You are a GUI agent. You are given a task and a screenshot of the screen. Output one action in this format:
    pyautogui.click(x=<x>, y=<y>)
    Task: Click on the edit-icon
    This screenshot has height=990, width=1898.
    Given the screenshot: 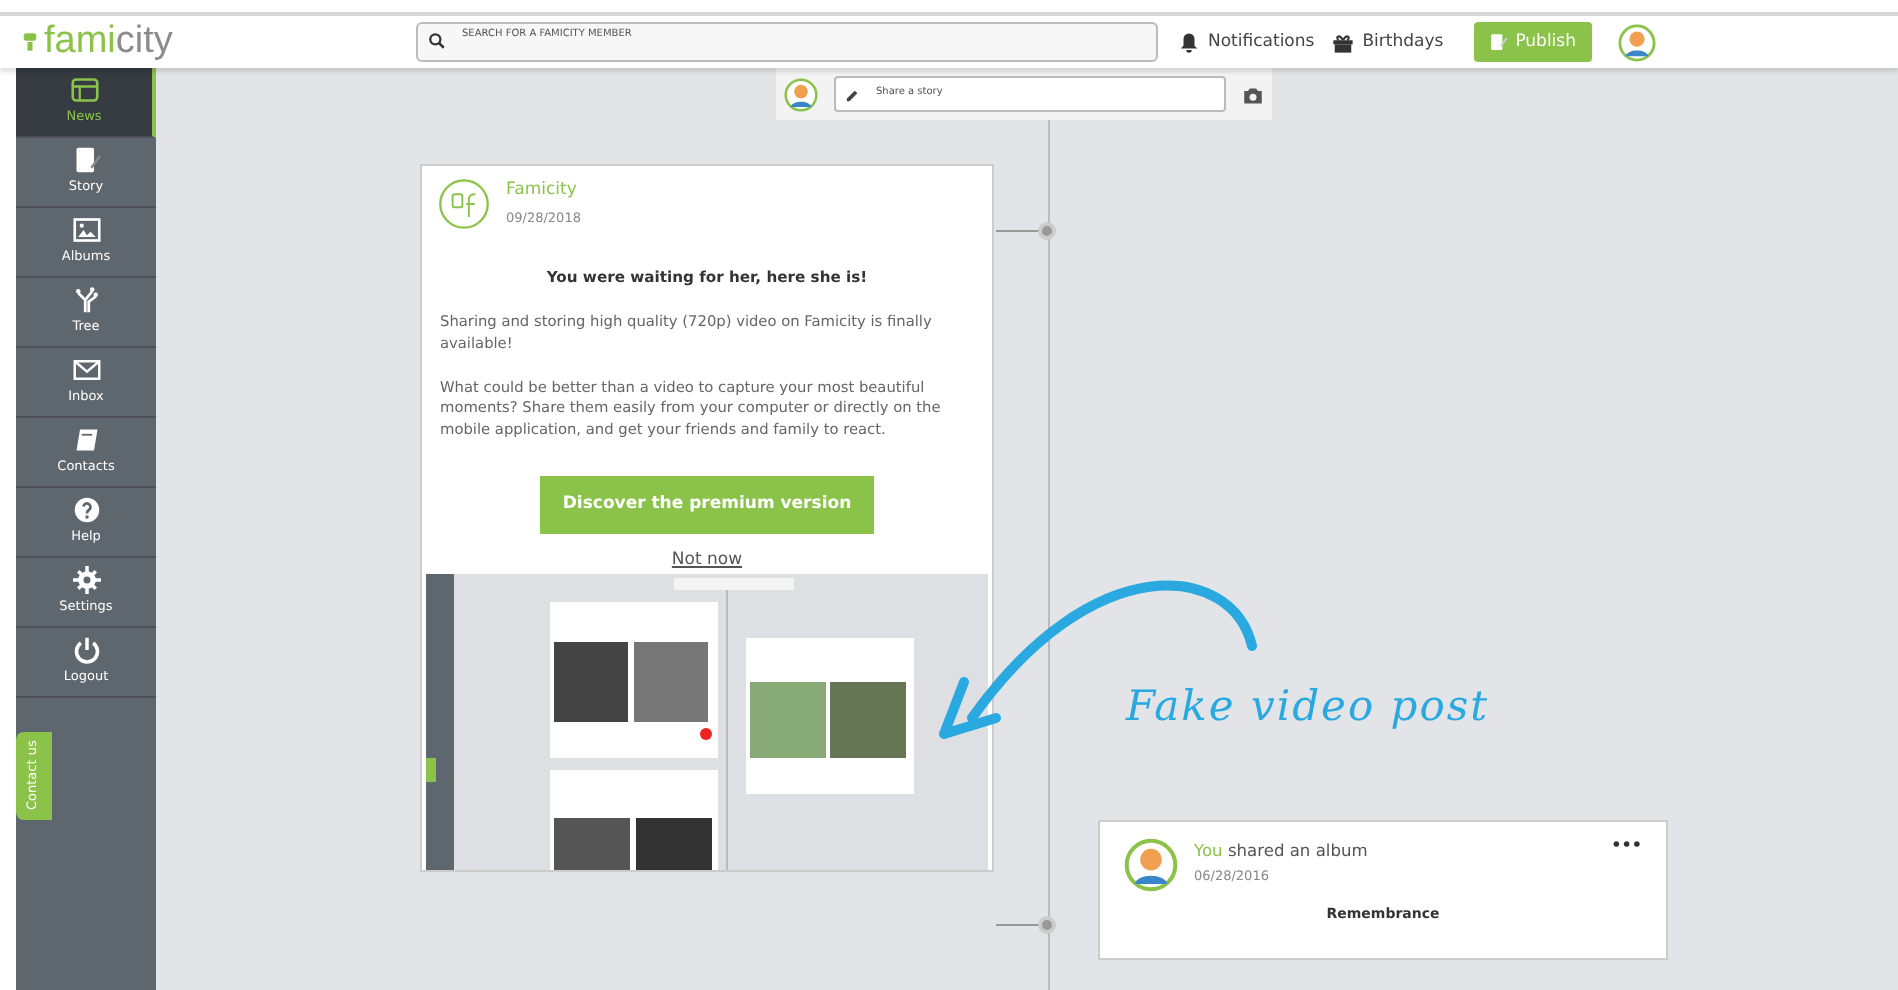 What is the action you would take?
    pyautogui.click(x=1498, y=42)
    